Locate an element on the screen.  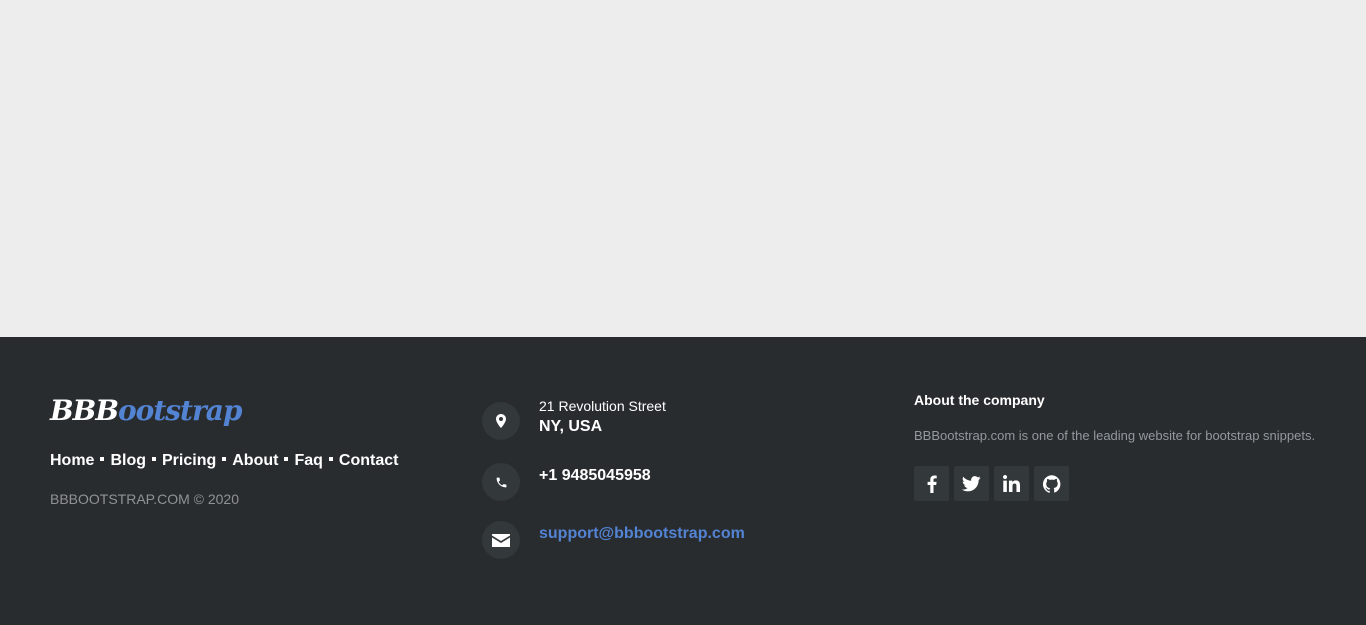
about-title: About the company is located at coordinates (979, 400).